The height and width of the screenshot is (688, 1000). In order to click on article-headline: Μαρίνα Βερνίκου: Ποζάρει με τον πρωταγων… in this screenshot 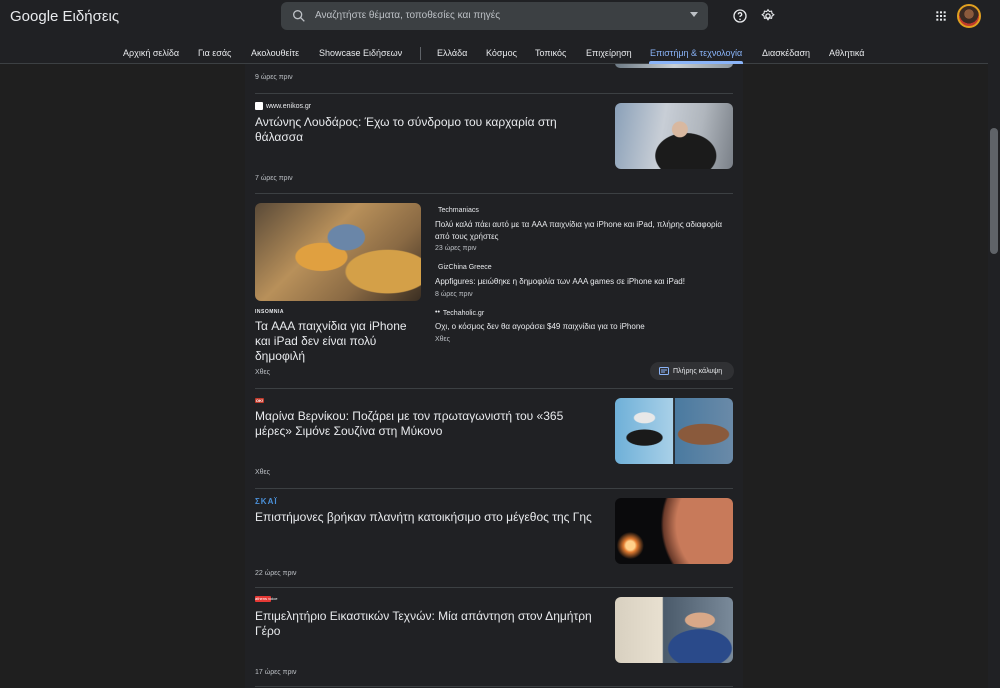, I will do `click(425, 424)`.